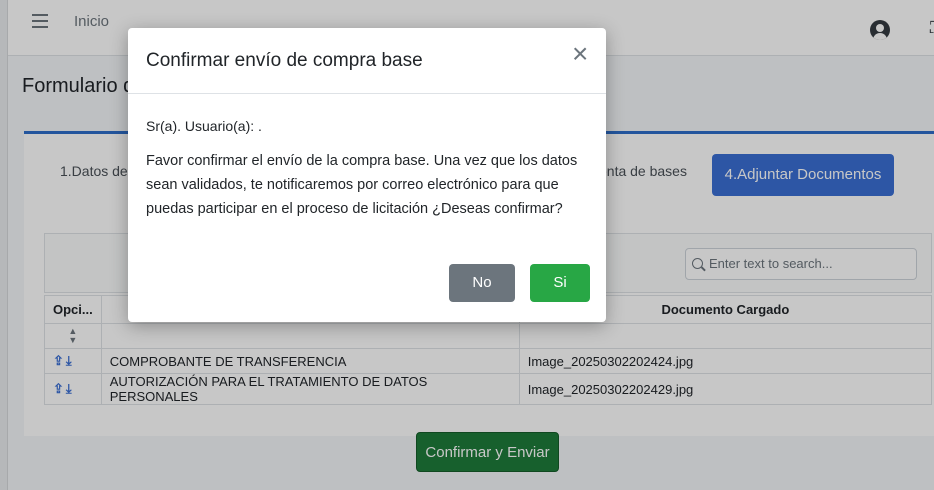 This screenshot has width=934, height=490. What do you see at coordinates (580, 54) in the screenshot?
I see `close-icon: ×` at bounding box center [580, 54].